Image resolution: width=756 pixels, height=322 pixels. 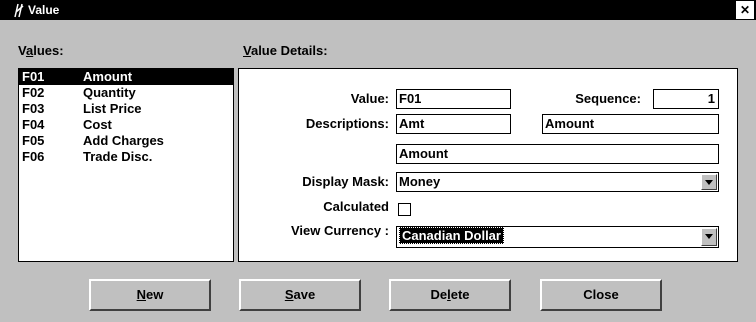 I want to click on value-name: List Price, so click(x=112, y=108).